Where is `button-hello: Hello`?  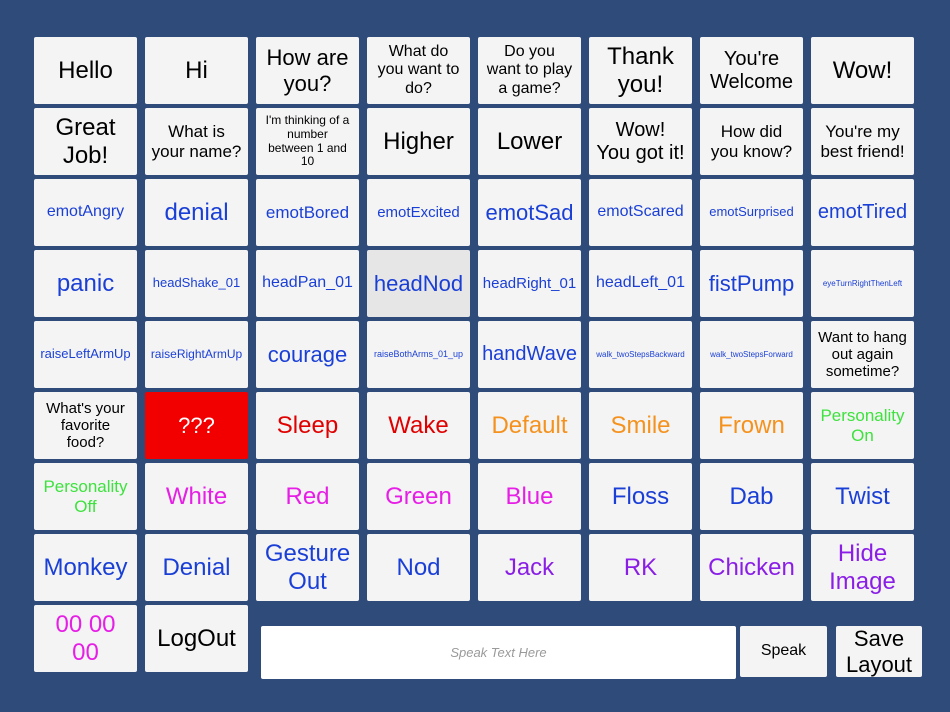
button-hello: Hello is located at coordinates (85, 70).